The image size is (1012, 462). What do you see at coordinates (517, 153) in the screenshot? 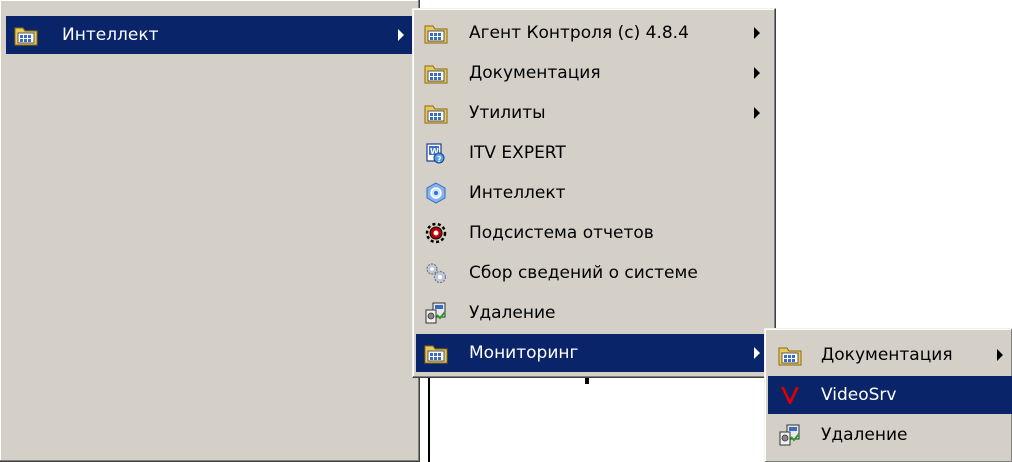
I see `menu-item-label: ITV EXPERT` at bounding box center [517, 153].